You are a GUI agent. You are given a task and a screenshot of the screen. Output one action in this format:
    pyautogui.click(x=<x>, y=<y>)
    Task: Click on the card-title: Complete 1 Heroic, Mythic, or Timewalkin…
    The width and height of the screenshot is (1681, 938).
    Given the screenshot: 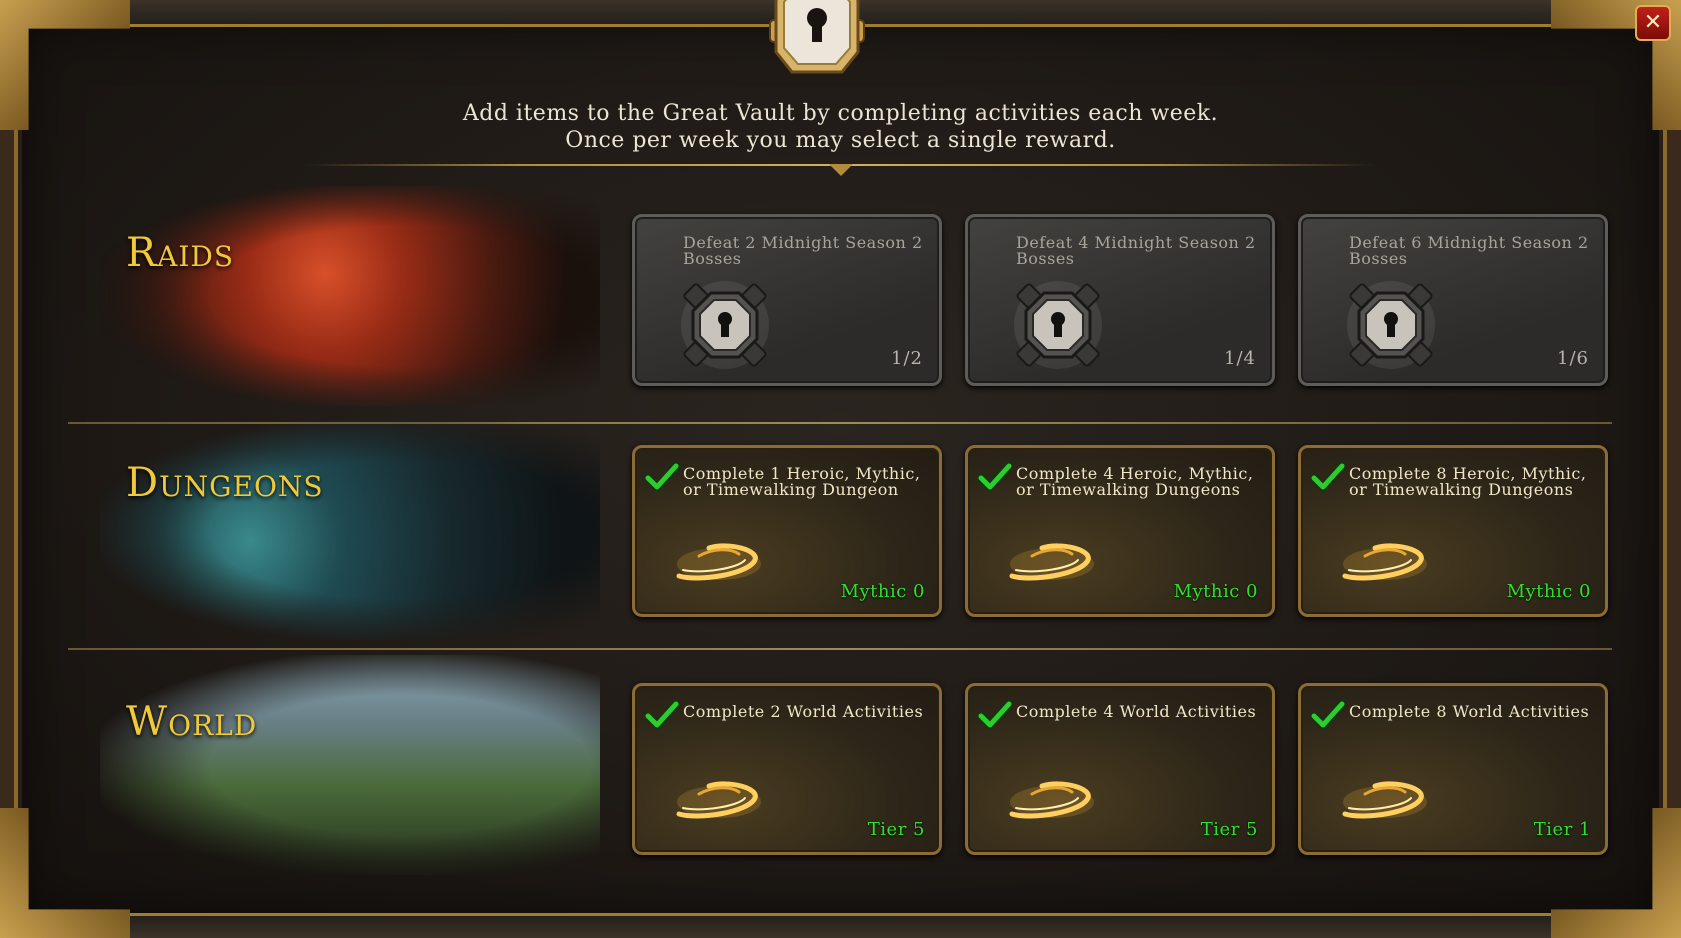 What is the action you would take?
    pyautogui.click(x=802, y=481)
    